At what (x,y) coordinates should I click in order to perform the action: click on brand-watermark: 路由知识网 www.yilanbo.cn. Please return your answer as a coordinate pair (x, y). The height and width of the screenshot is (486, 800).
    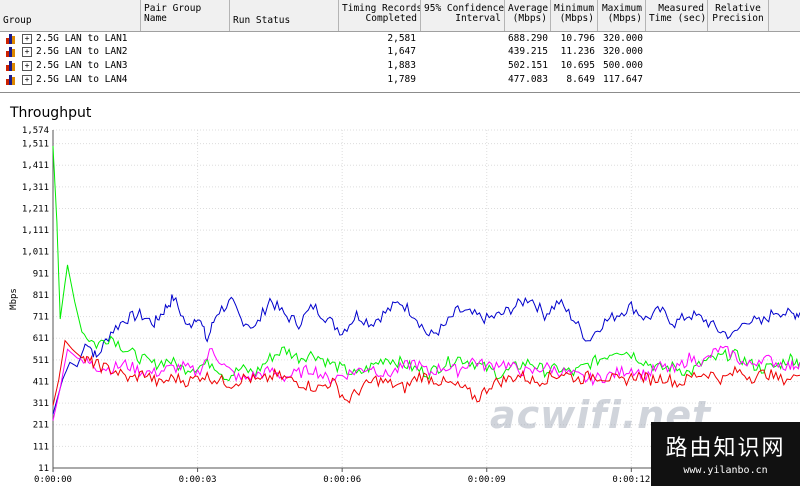
    Looking at the image, I should click on (725, 454).